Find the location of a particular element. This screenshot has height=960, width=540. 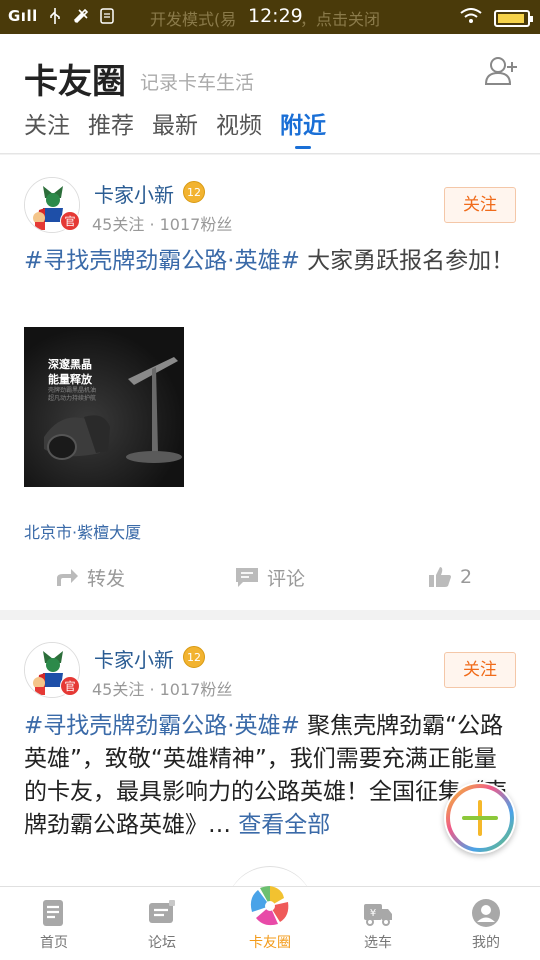

status-bar: Gıll 开发模式(易 12:29 ，点击关闭 is located at coordinates (270, 17).